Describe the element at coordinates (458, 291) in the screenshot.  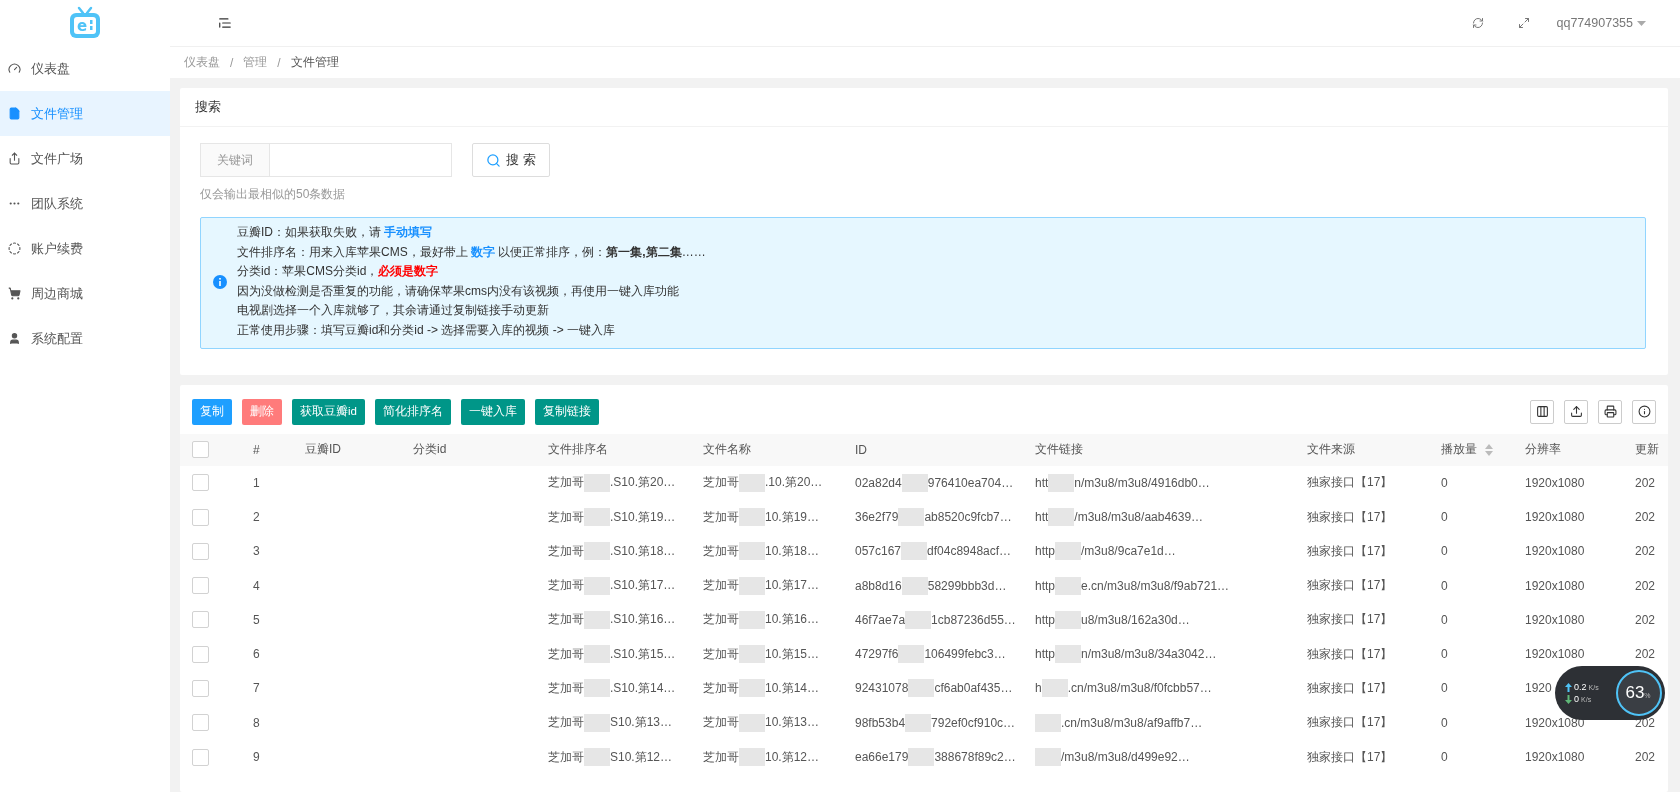
I see `notice-line: 因为没做检测是否重复的功能，请确保苹果cms内没有该视频，再使用一键入库功能` at that location.